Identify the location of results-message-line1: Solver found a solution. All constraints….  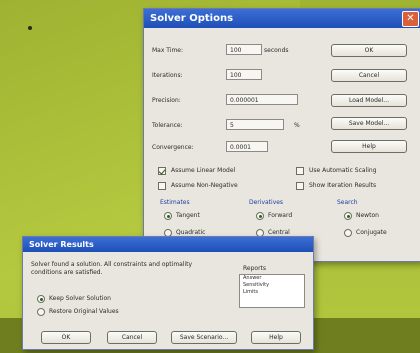
(112, 264).